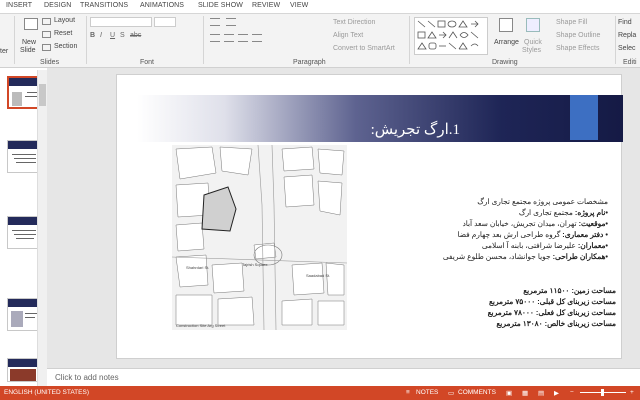 The width and height of the screenshot is (640, 400). What do you see at coordinates (220, 5) in the screenshot?
I see `tab-slide-show: SLIDE SHOW` at bounding box center [220, 5].